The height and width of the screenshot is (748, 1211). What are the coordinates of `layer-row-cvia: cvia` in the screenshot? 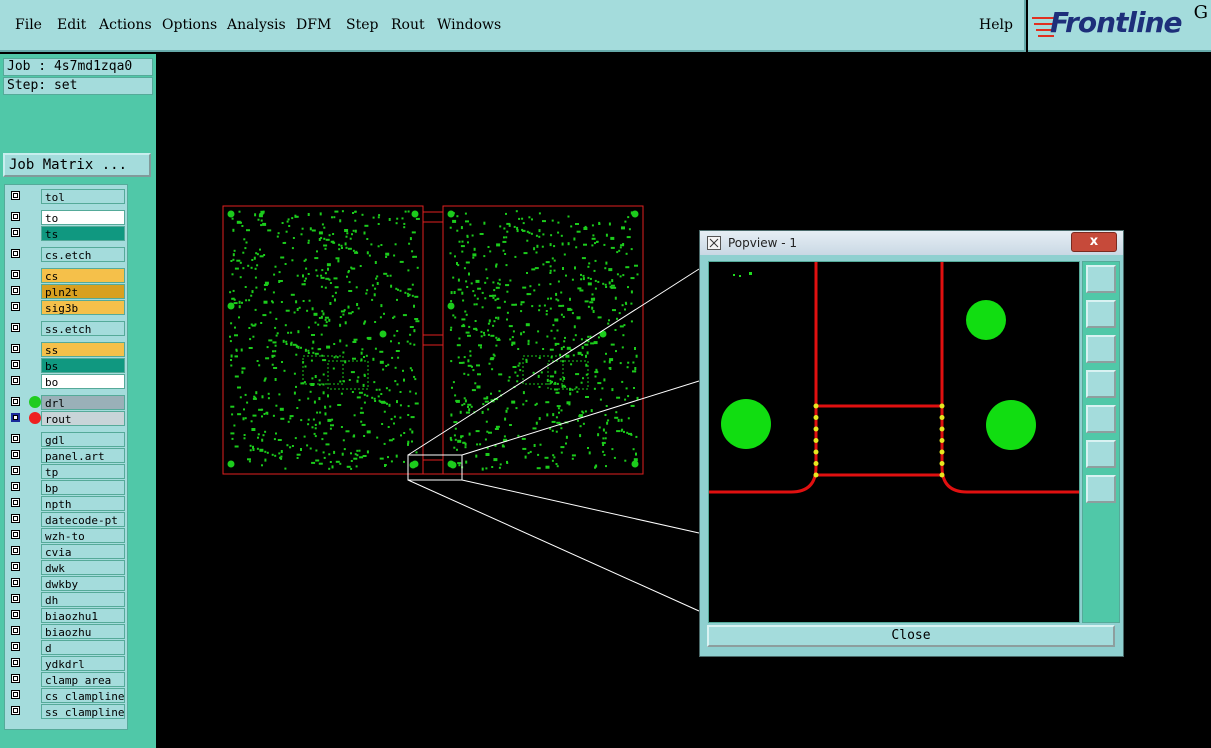 It's located at (67, 551).